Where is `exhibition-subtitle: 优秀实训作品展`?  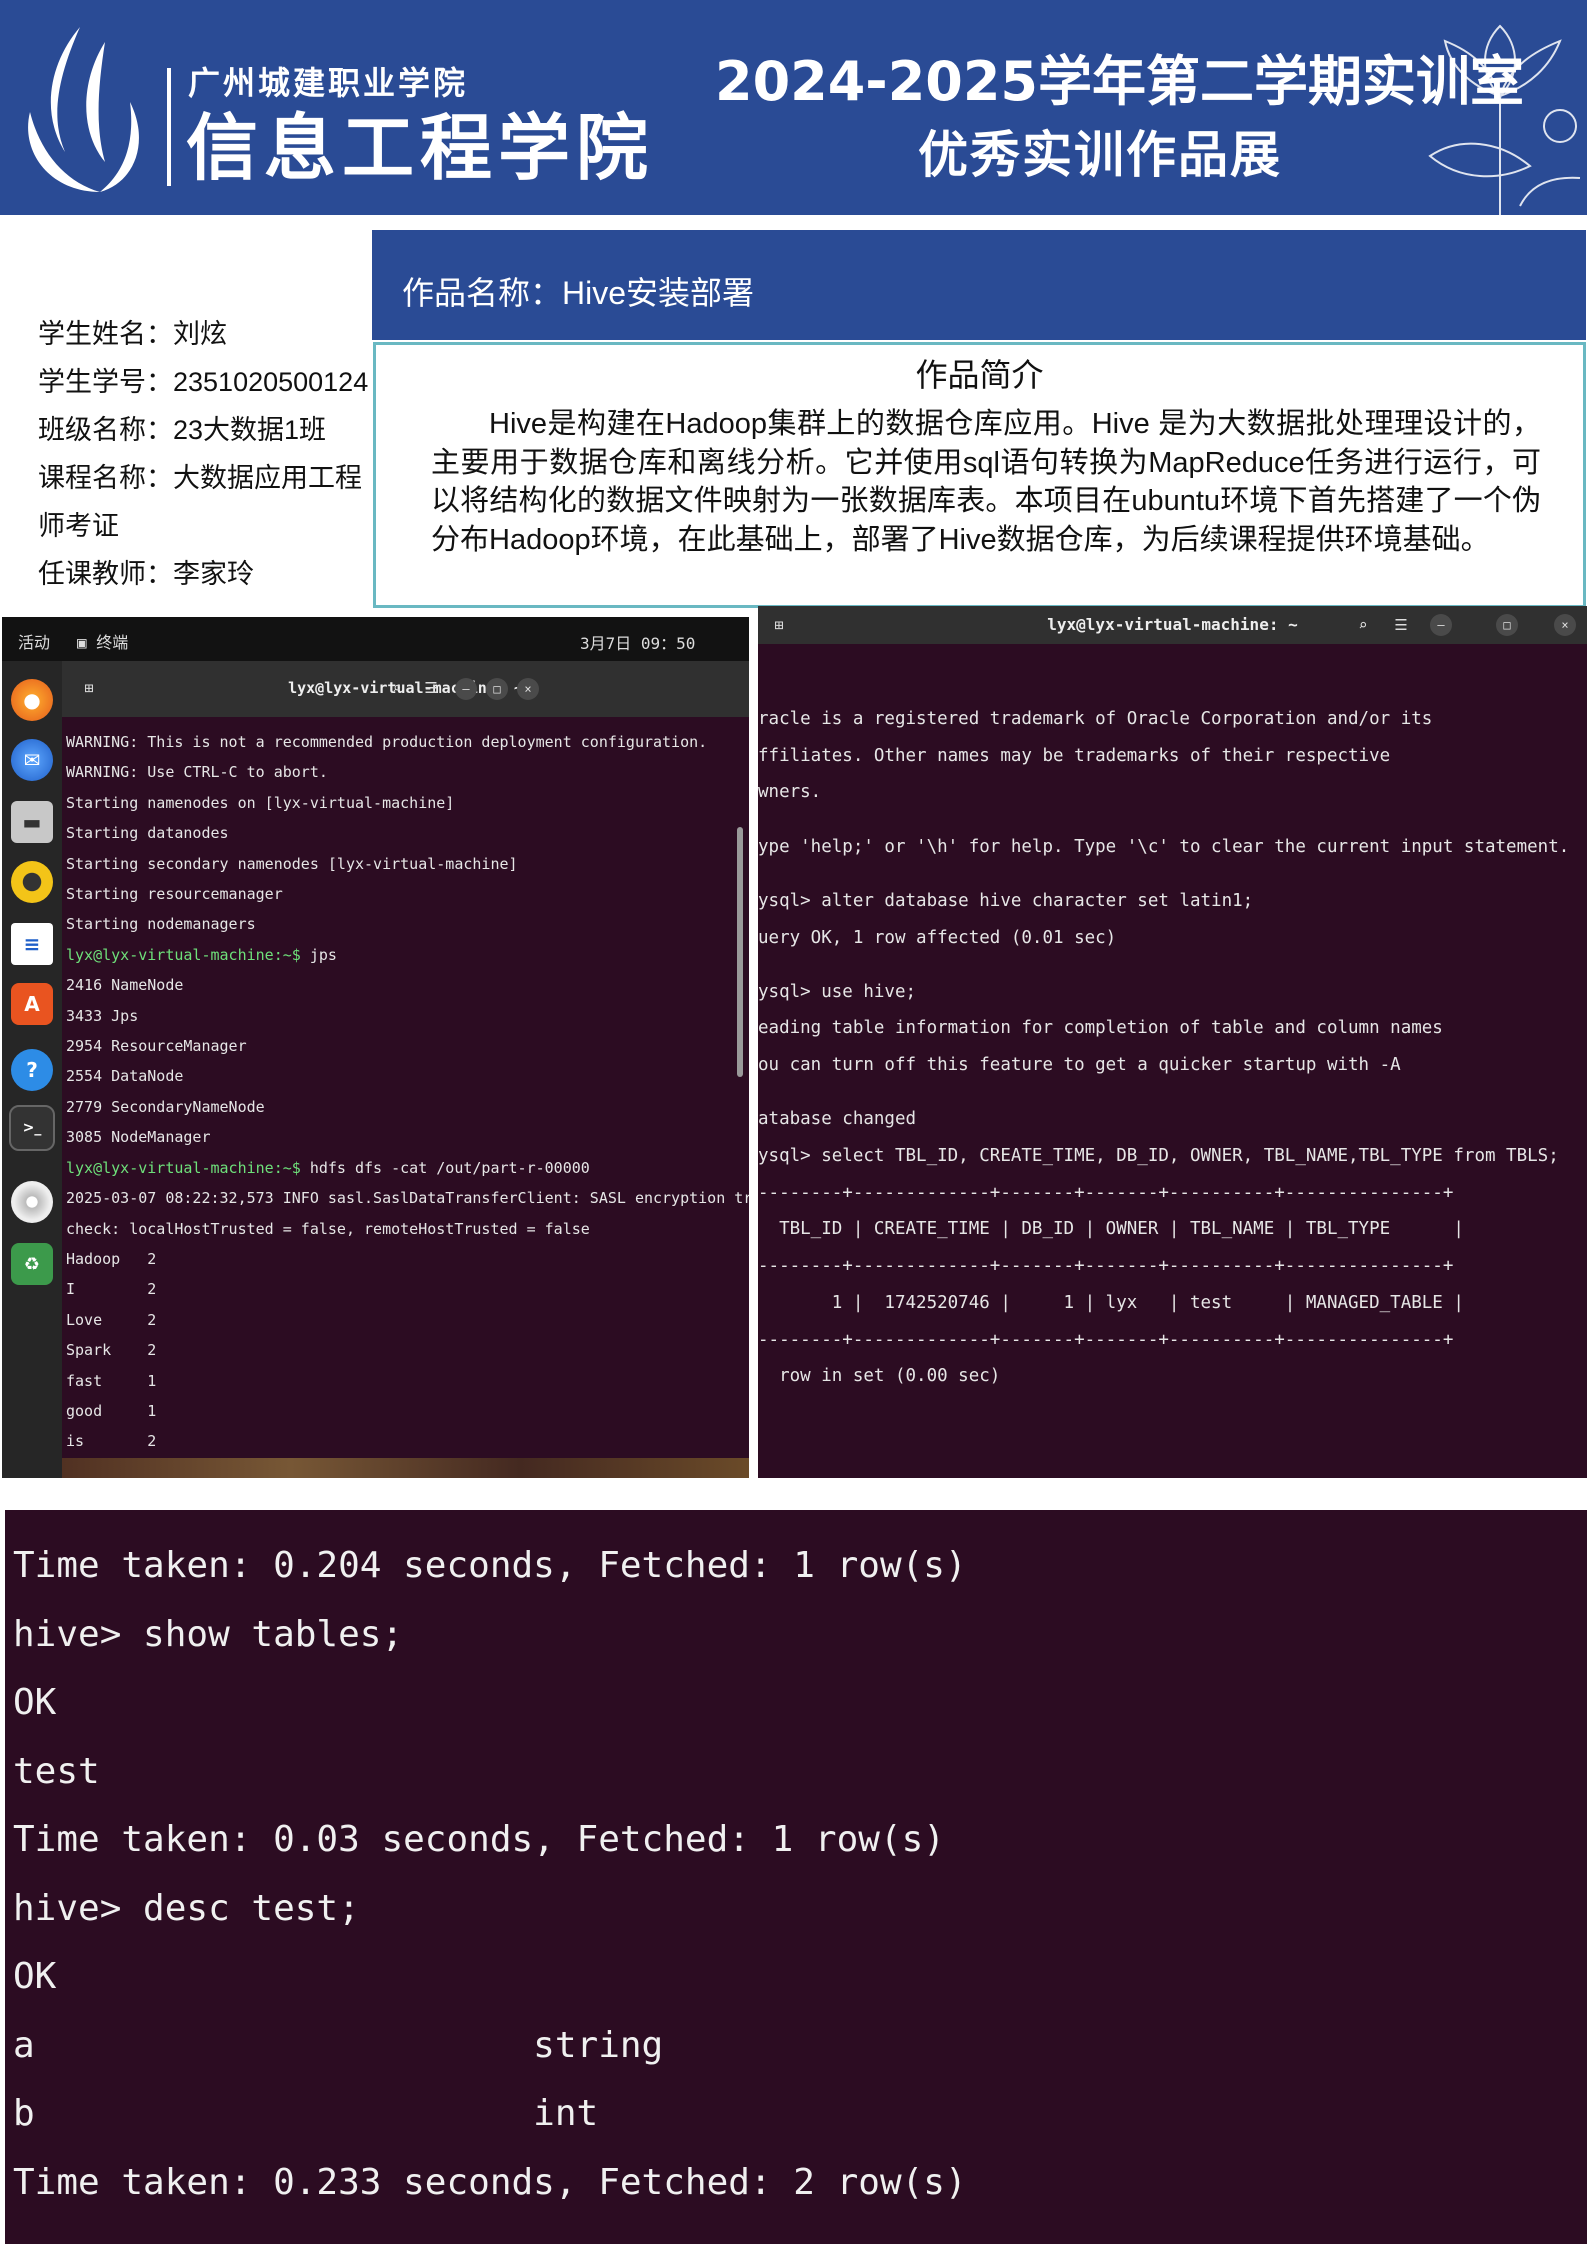 exhibition-subtitle: 优秀实训作品展 is located at coordinates (1100, 155).